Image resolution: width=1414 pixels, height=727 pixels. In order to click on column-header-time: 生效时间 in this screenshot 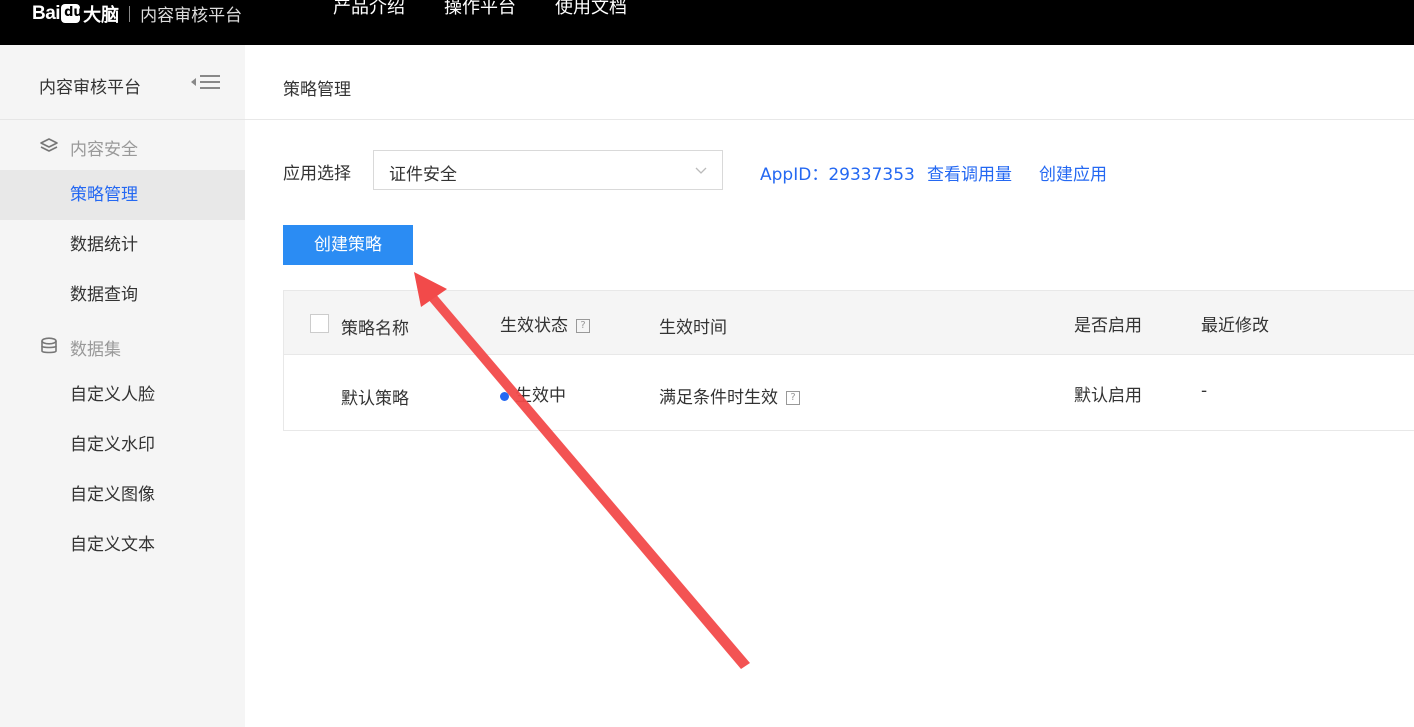, I will do `click(693, 328)`.